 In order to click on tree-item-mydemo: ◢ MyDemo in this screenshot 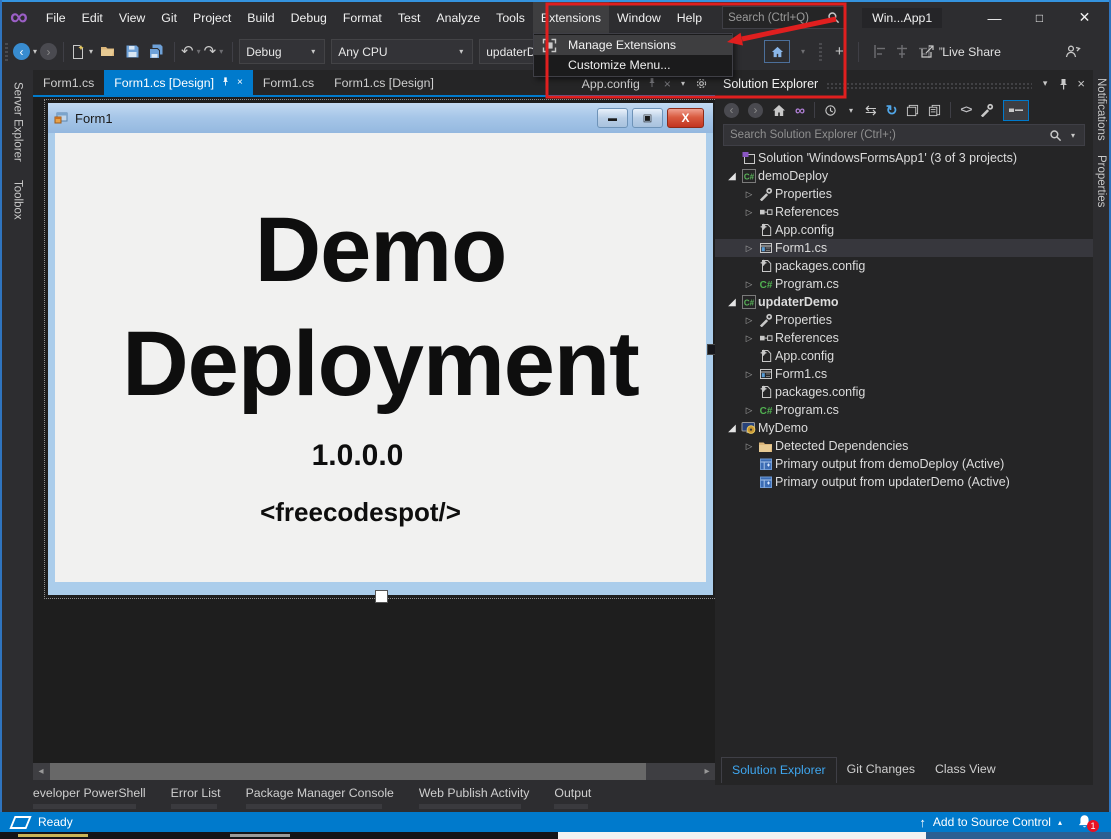, I will do `click(904, 428)`.